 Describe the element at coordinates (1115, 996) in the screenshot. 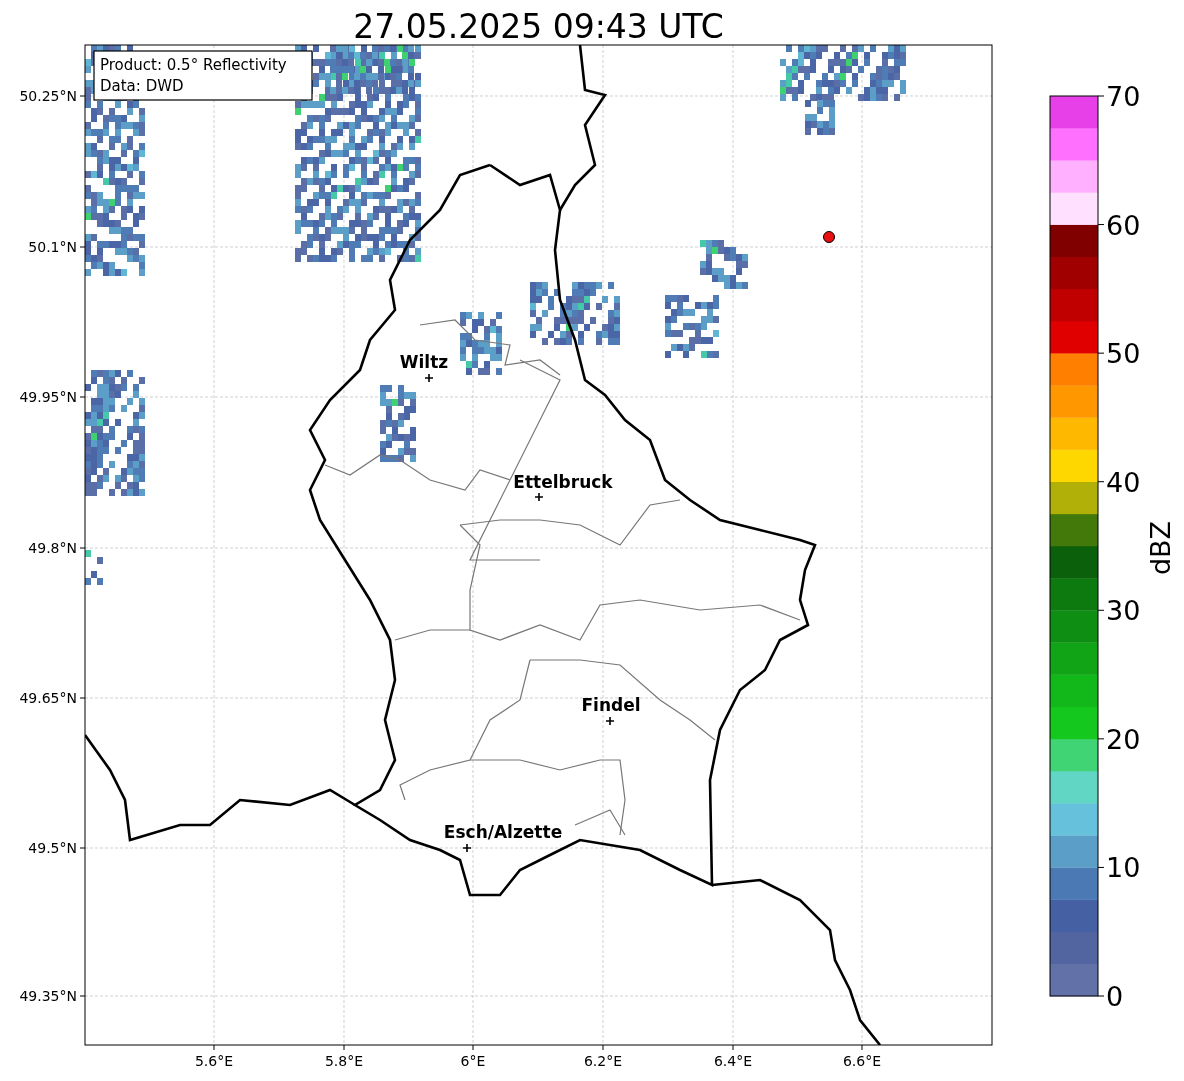

I see `colorbar-tick-label: 0` at that location.